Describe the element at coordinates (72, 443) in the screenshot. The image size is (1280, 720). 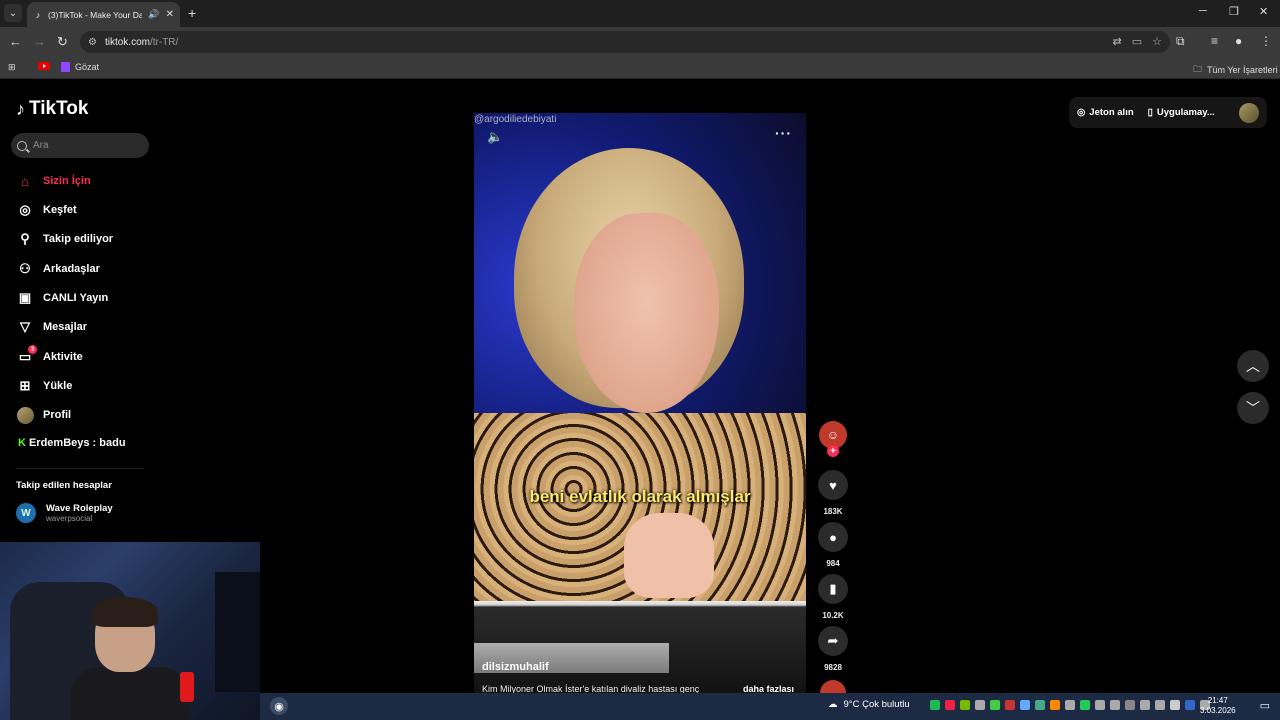
I see `live-chat-overlay: K ErdemBeys : badu` at that location.